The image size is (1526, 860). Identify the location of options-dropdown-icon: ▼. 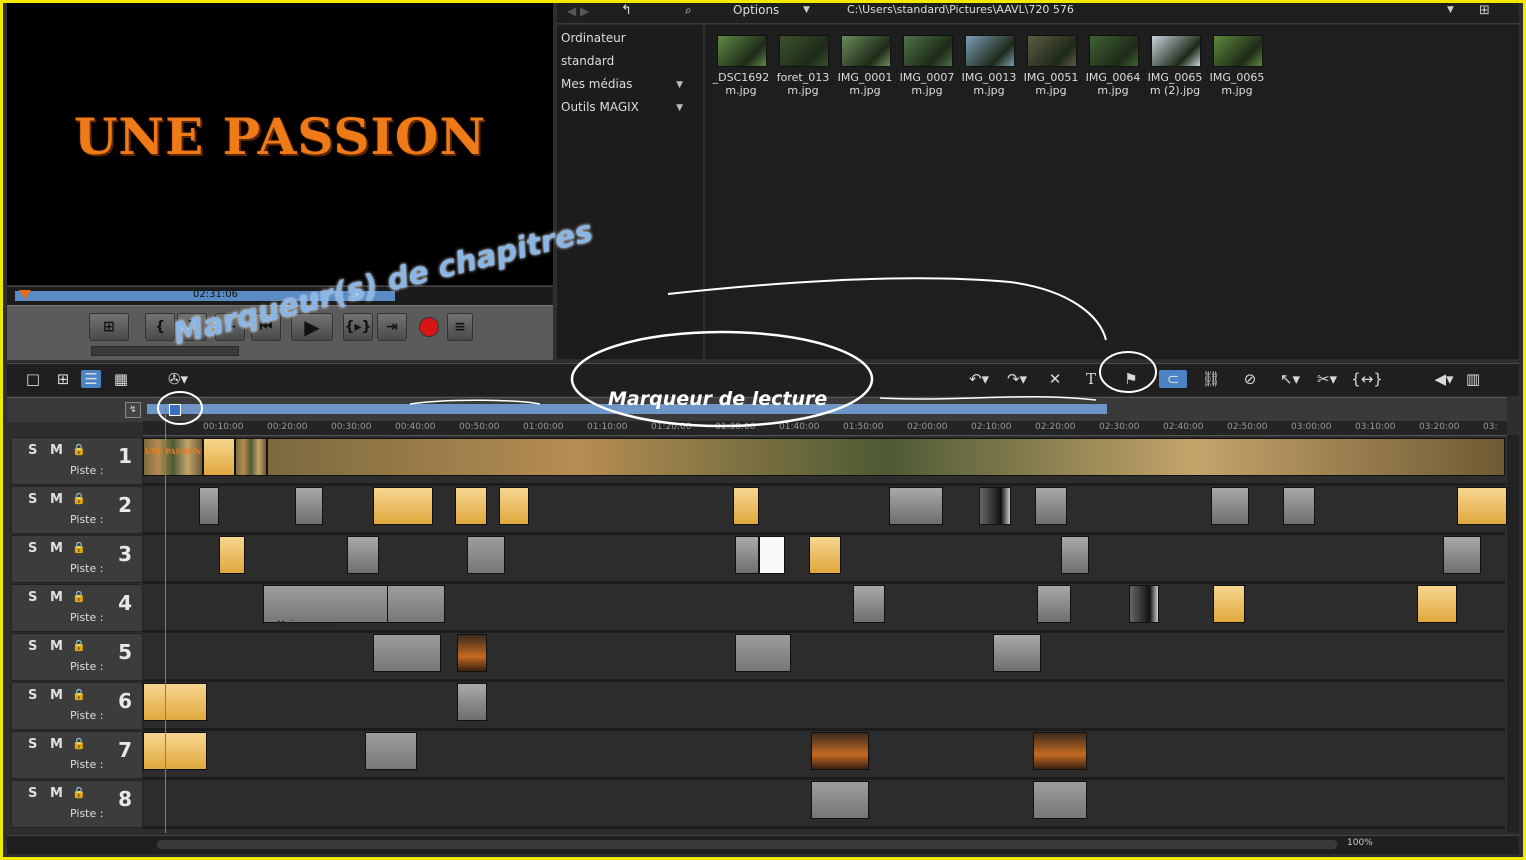
(806, 10).